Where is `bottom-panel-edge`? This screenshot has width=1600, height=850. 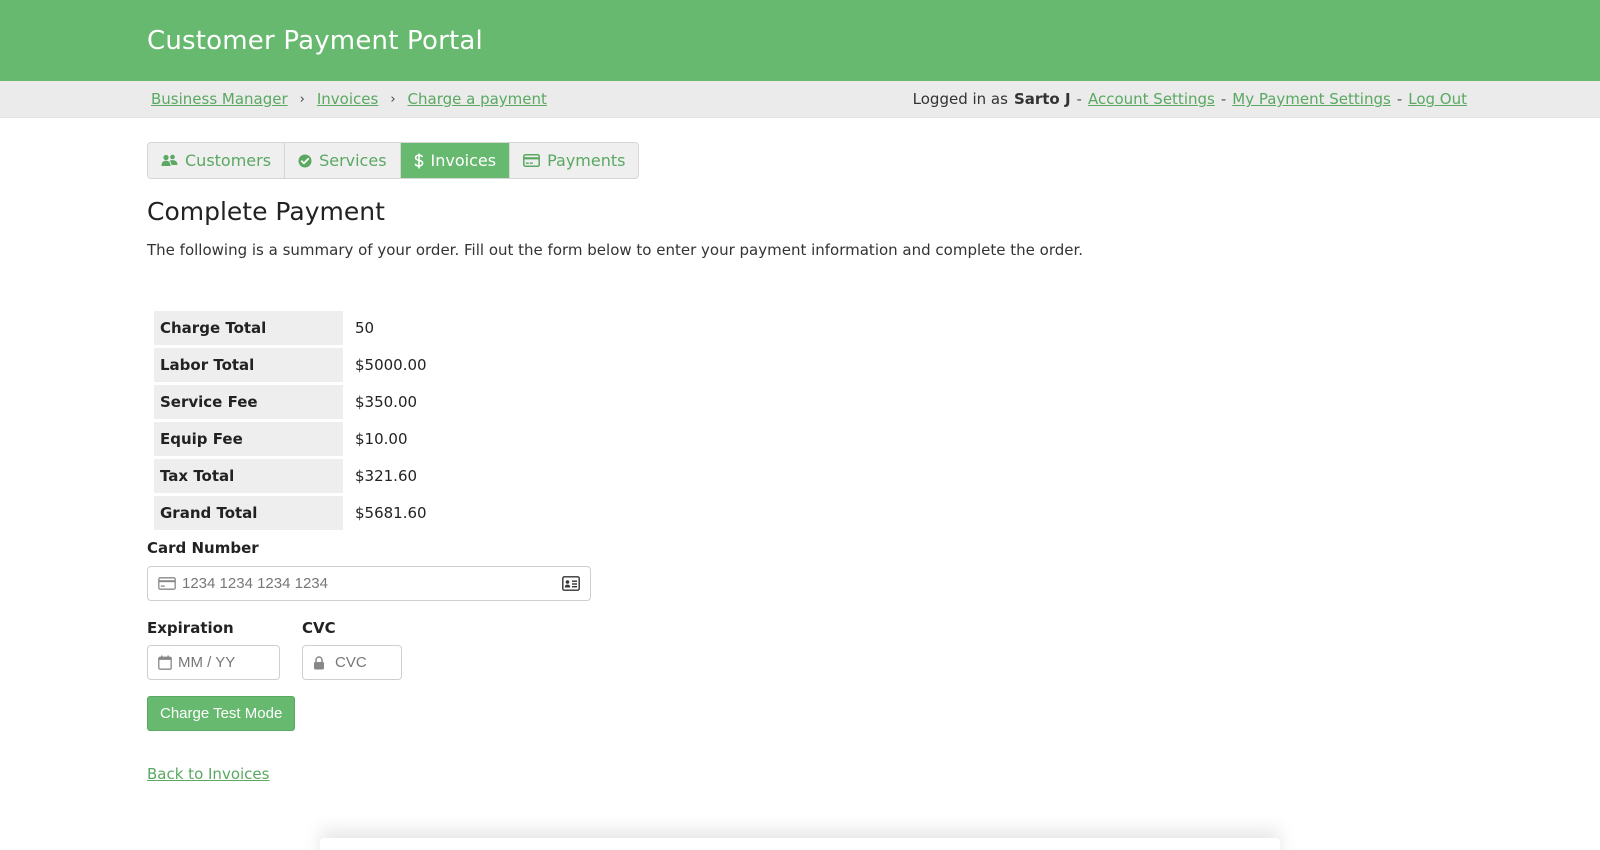 bottom-panel-edge is located at coordinates (800, 844).